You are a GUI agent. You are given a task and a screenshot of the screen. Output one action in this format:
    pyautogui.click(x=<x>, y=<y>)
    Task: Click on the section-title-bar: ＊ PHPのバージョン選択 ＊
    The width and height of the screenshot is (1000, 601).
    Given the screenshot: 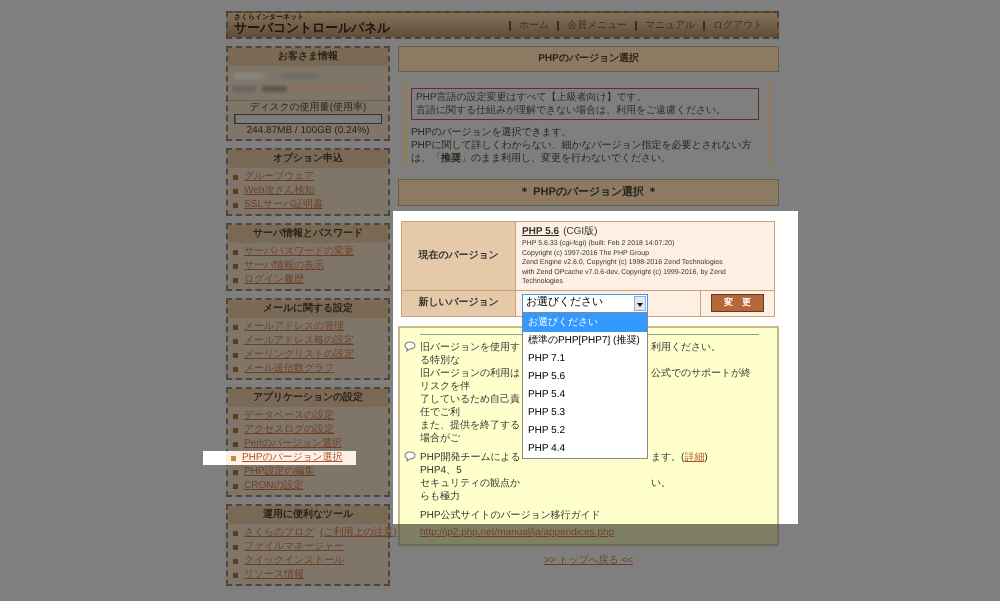 What is the action you would take?
    pyautogui.click(x=588, y=192)
    